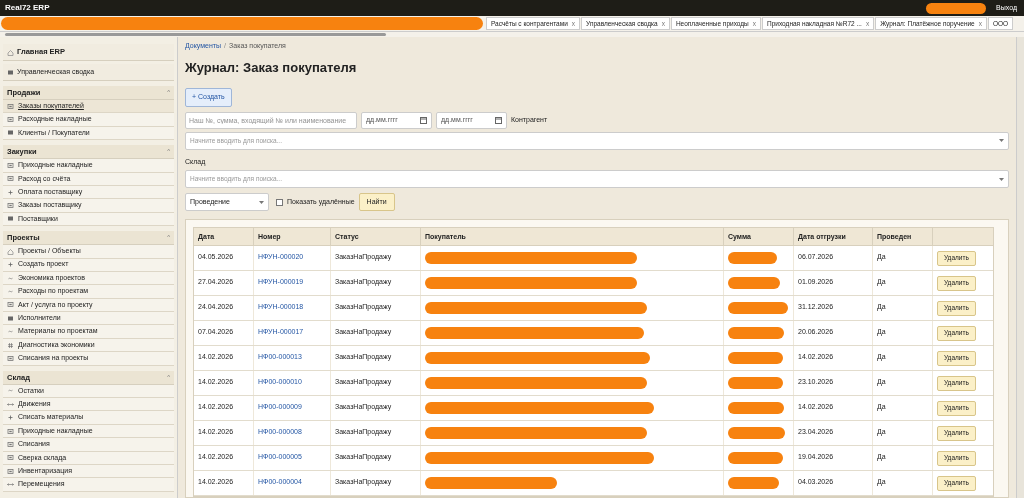 This screenshot has width=1024, height=498. Describe the element at coordinates (279, 202) in the screenshot. I see `checkbox` at that location.